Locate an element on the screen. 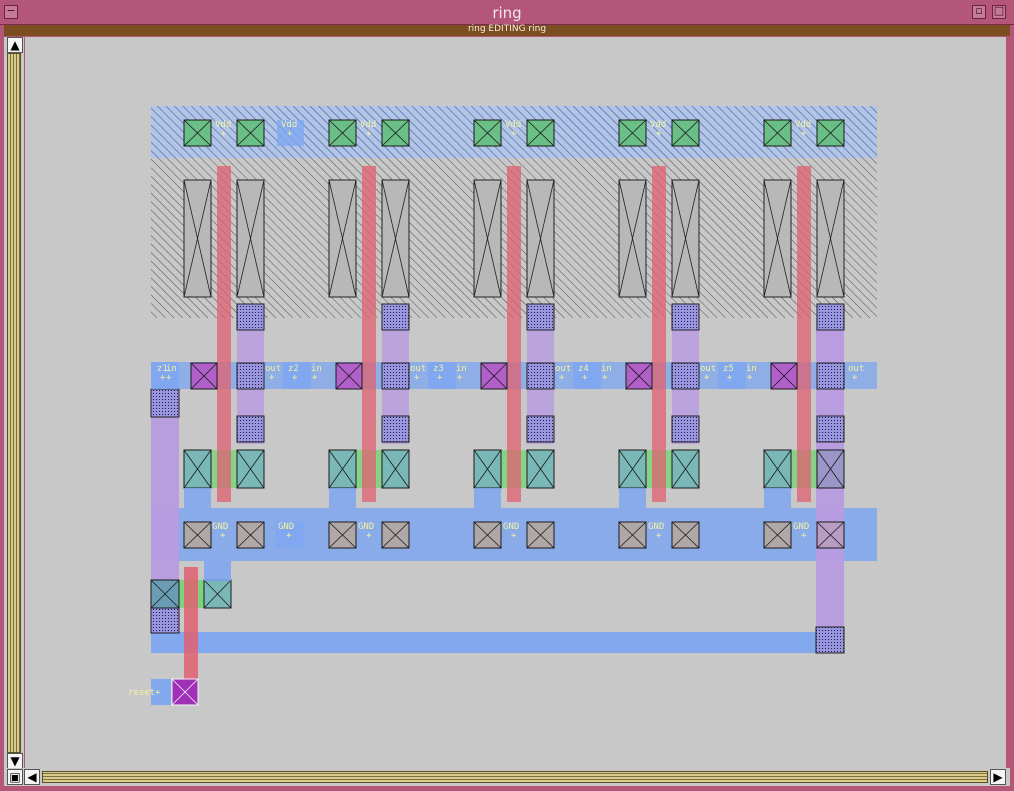 This screenshot has width=1014, height=791. left-via-bottom is located at coordinates (165, 620).